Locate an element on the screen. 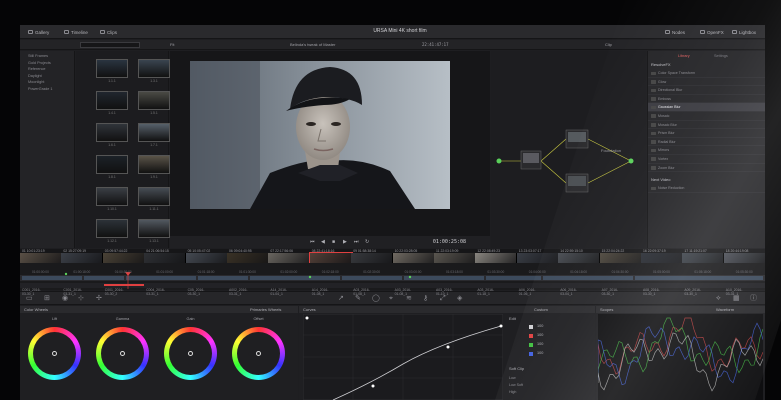  skip-back-icon: ⏮ is located at coordinates (312, 242).